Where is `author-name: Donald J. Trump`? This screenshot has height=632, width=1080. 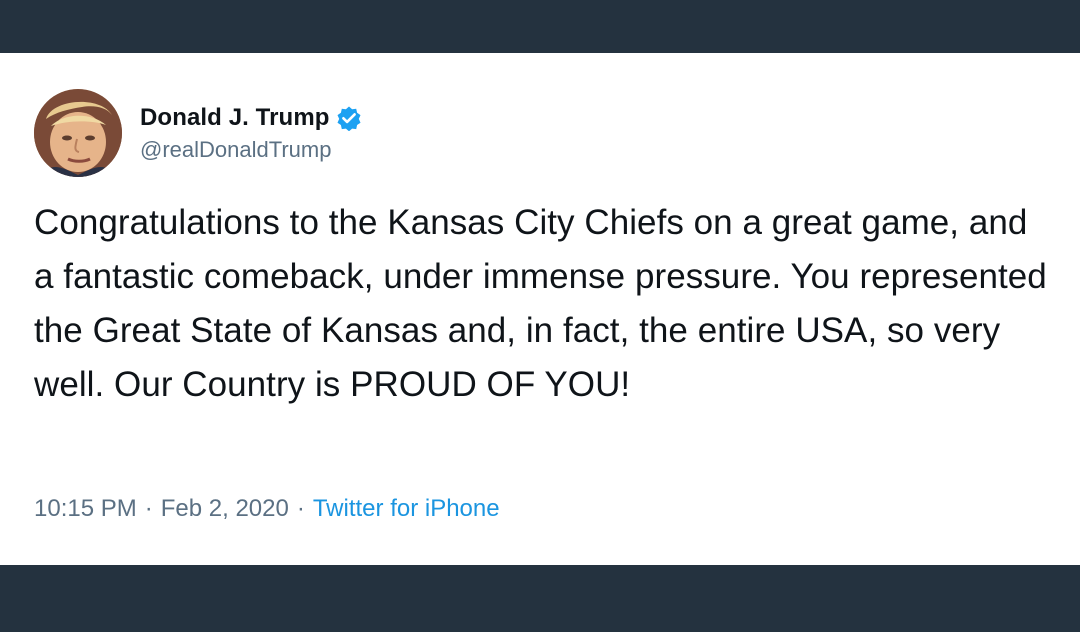 author-name: Donald J. Trump is located at coordinates (235, 118).